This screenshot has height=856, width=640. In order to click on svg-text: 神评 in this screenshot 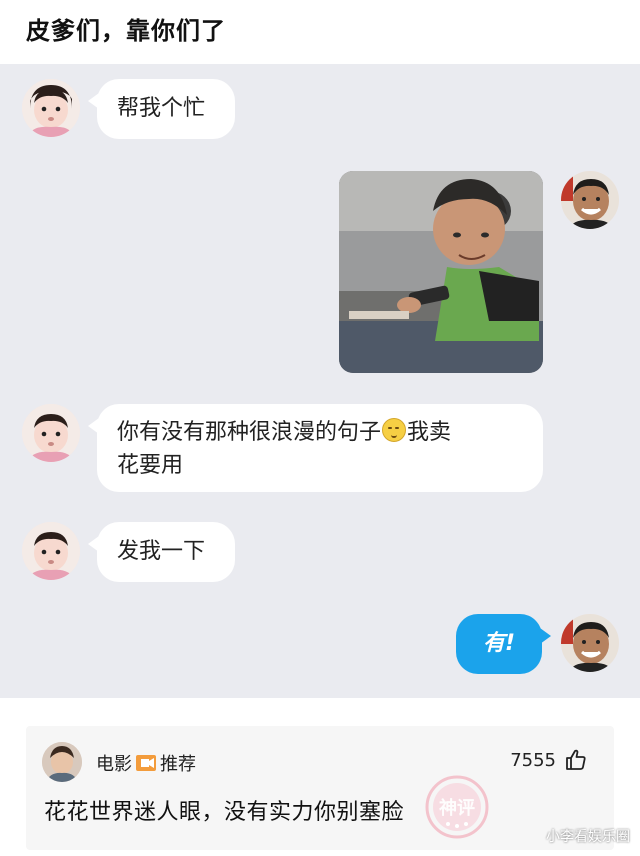, I will do `click(457, 808)`.